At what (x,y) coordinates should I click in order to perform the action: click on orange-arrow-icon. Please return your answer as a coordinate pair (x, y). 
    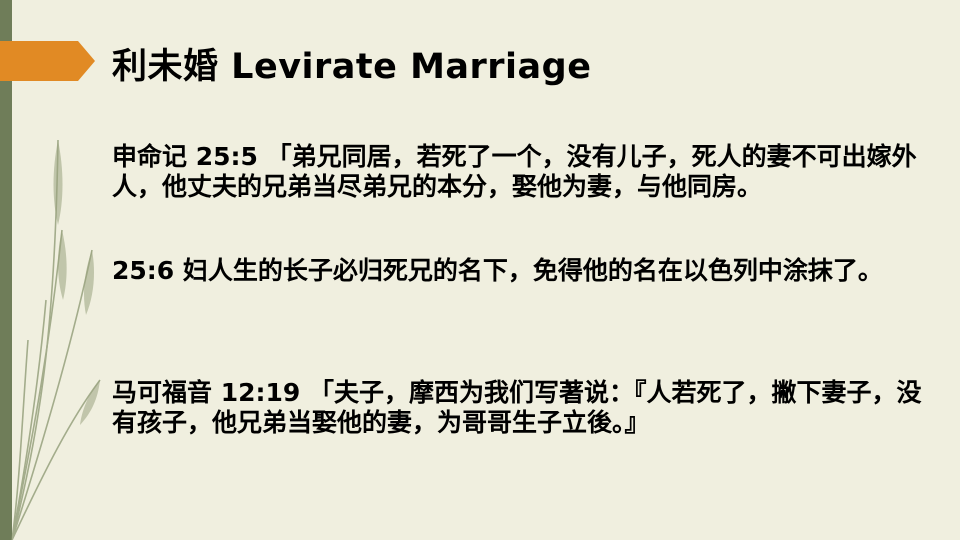
    Looking at the image, I should click on (47, 61).